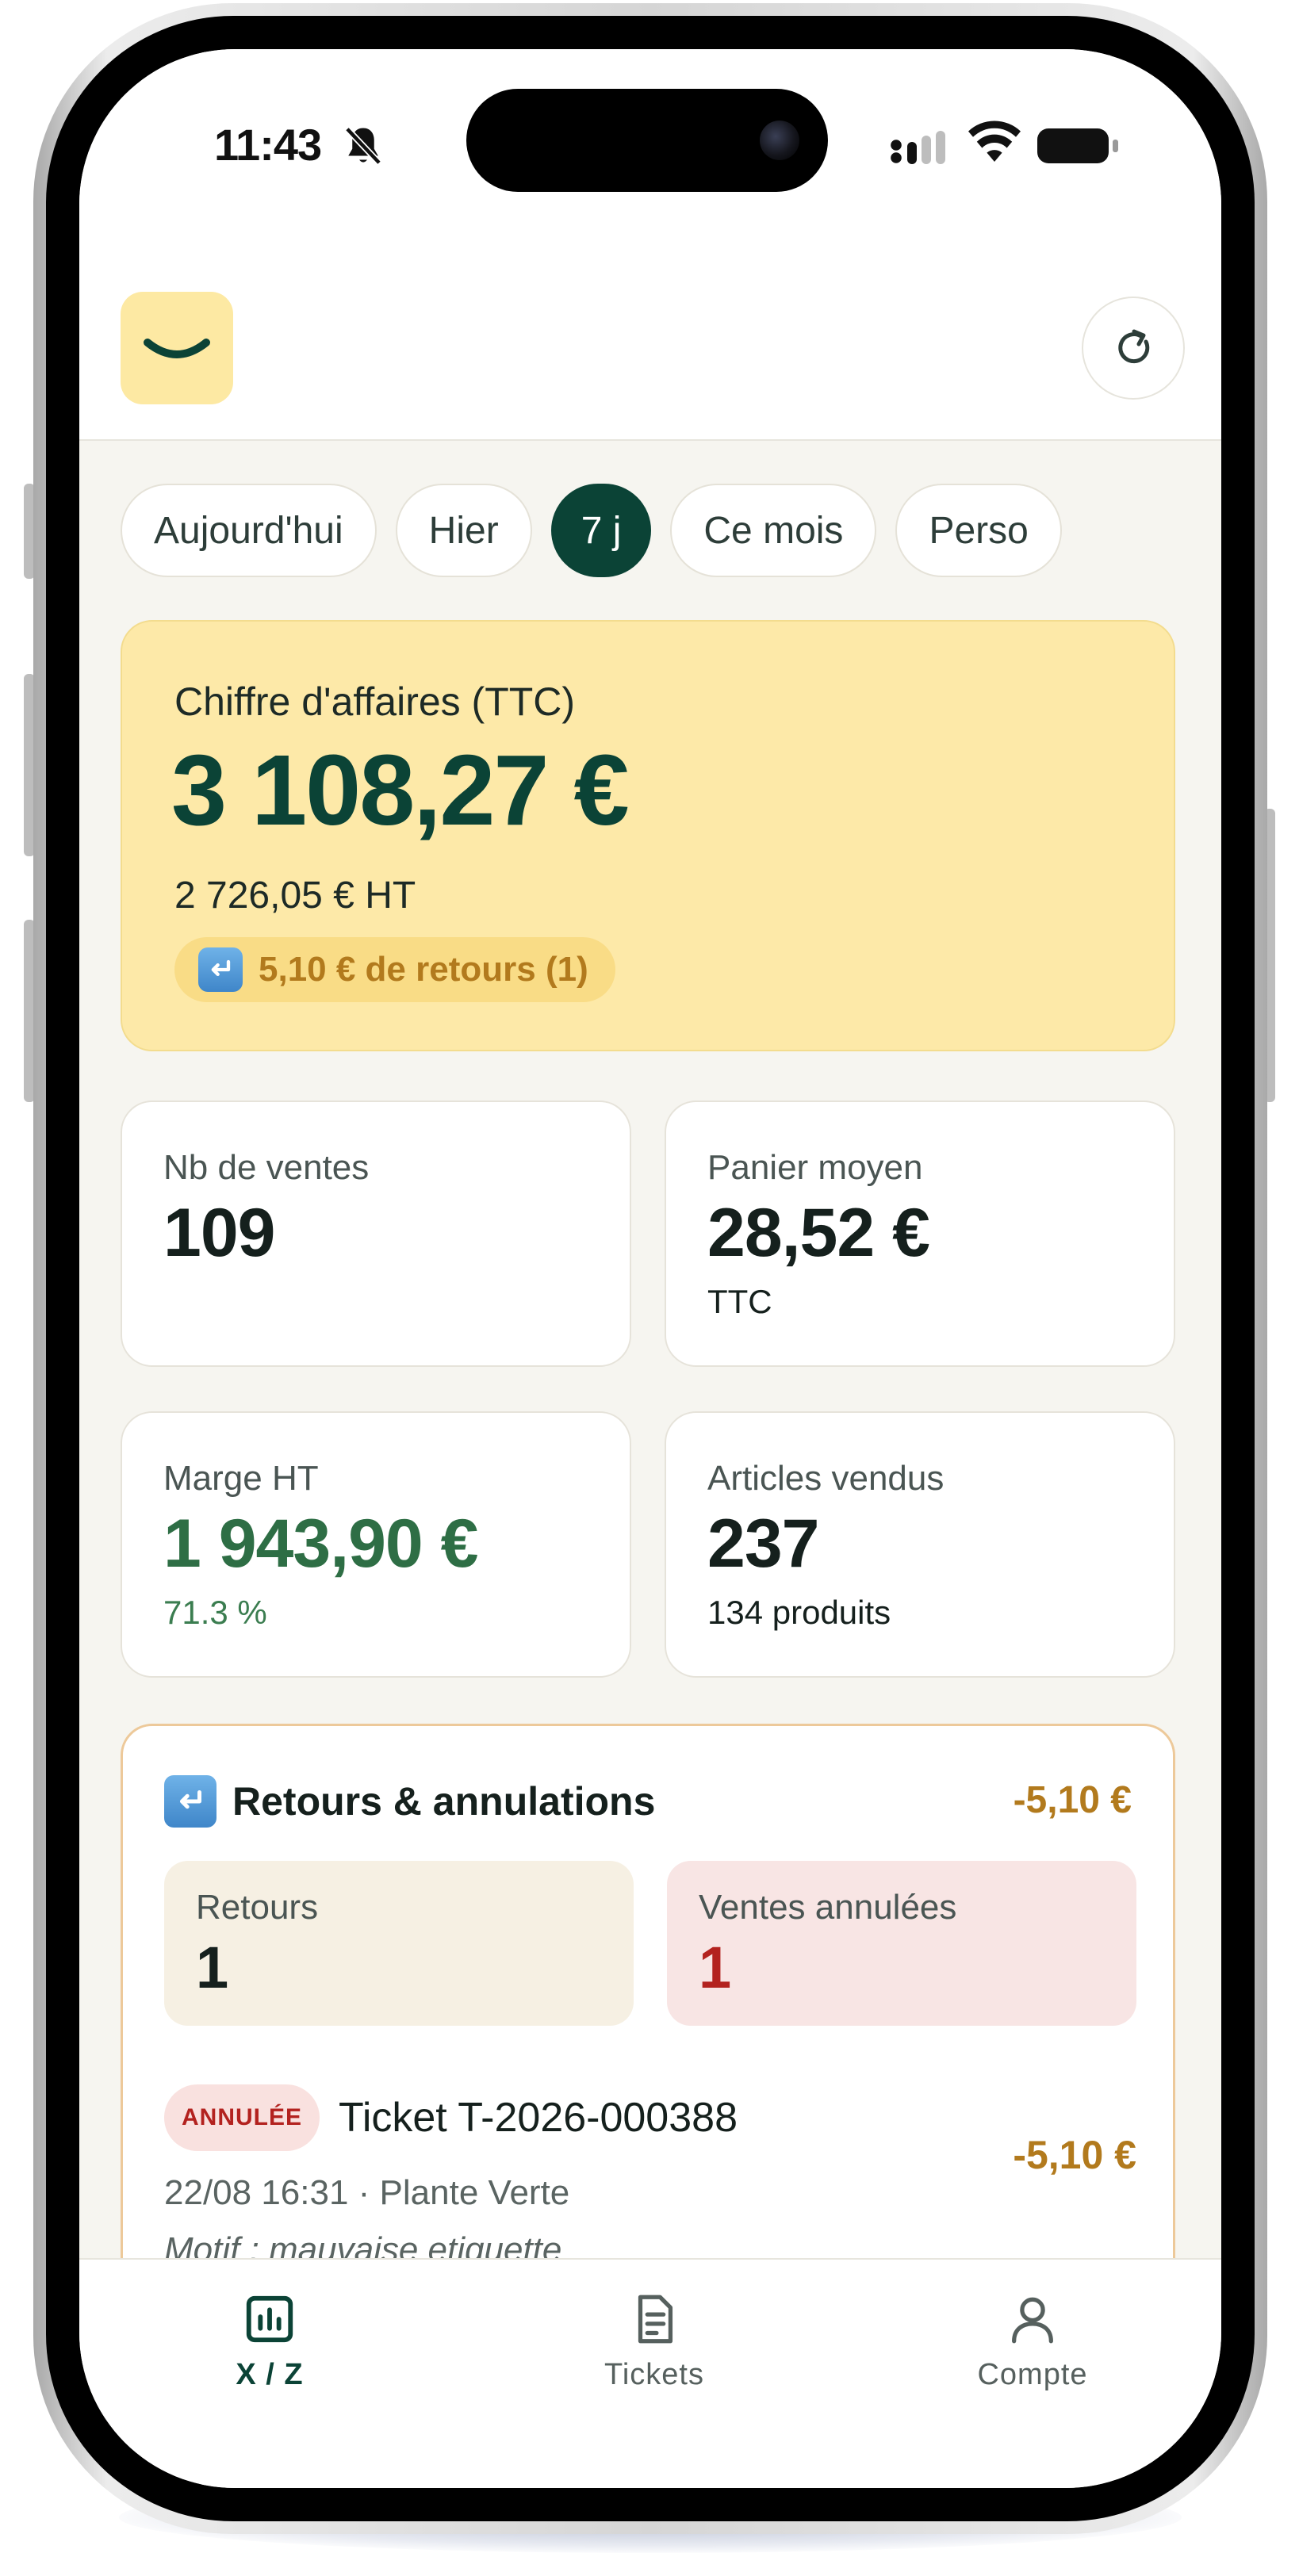 The height and width of the screenshot is (2576, 1299). What do you see at coordinates (444, 1801) in the screenshot?
I see `returns-card-title: Retours & annulations` at bounding box center [444, 1801].